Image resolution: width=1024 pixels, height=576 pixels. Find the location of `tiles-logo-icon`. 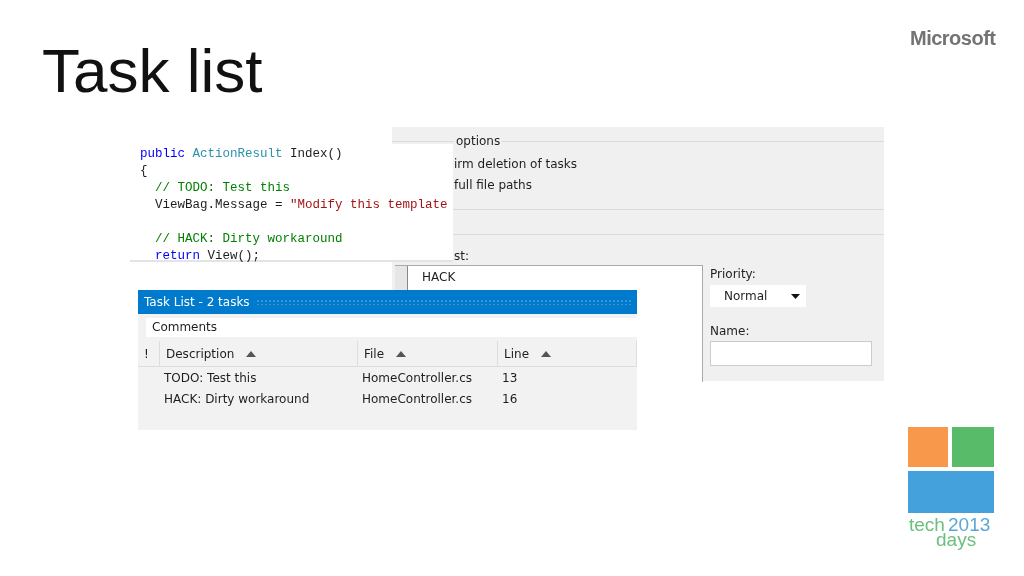

tiles-logo-icon is located at coordinates (951, 470).